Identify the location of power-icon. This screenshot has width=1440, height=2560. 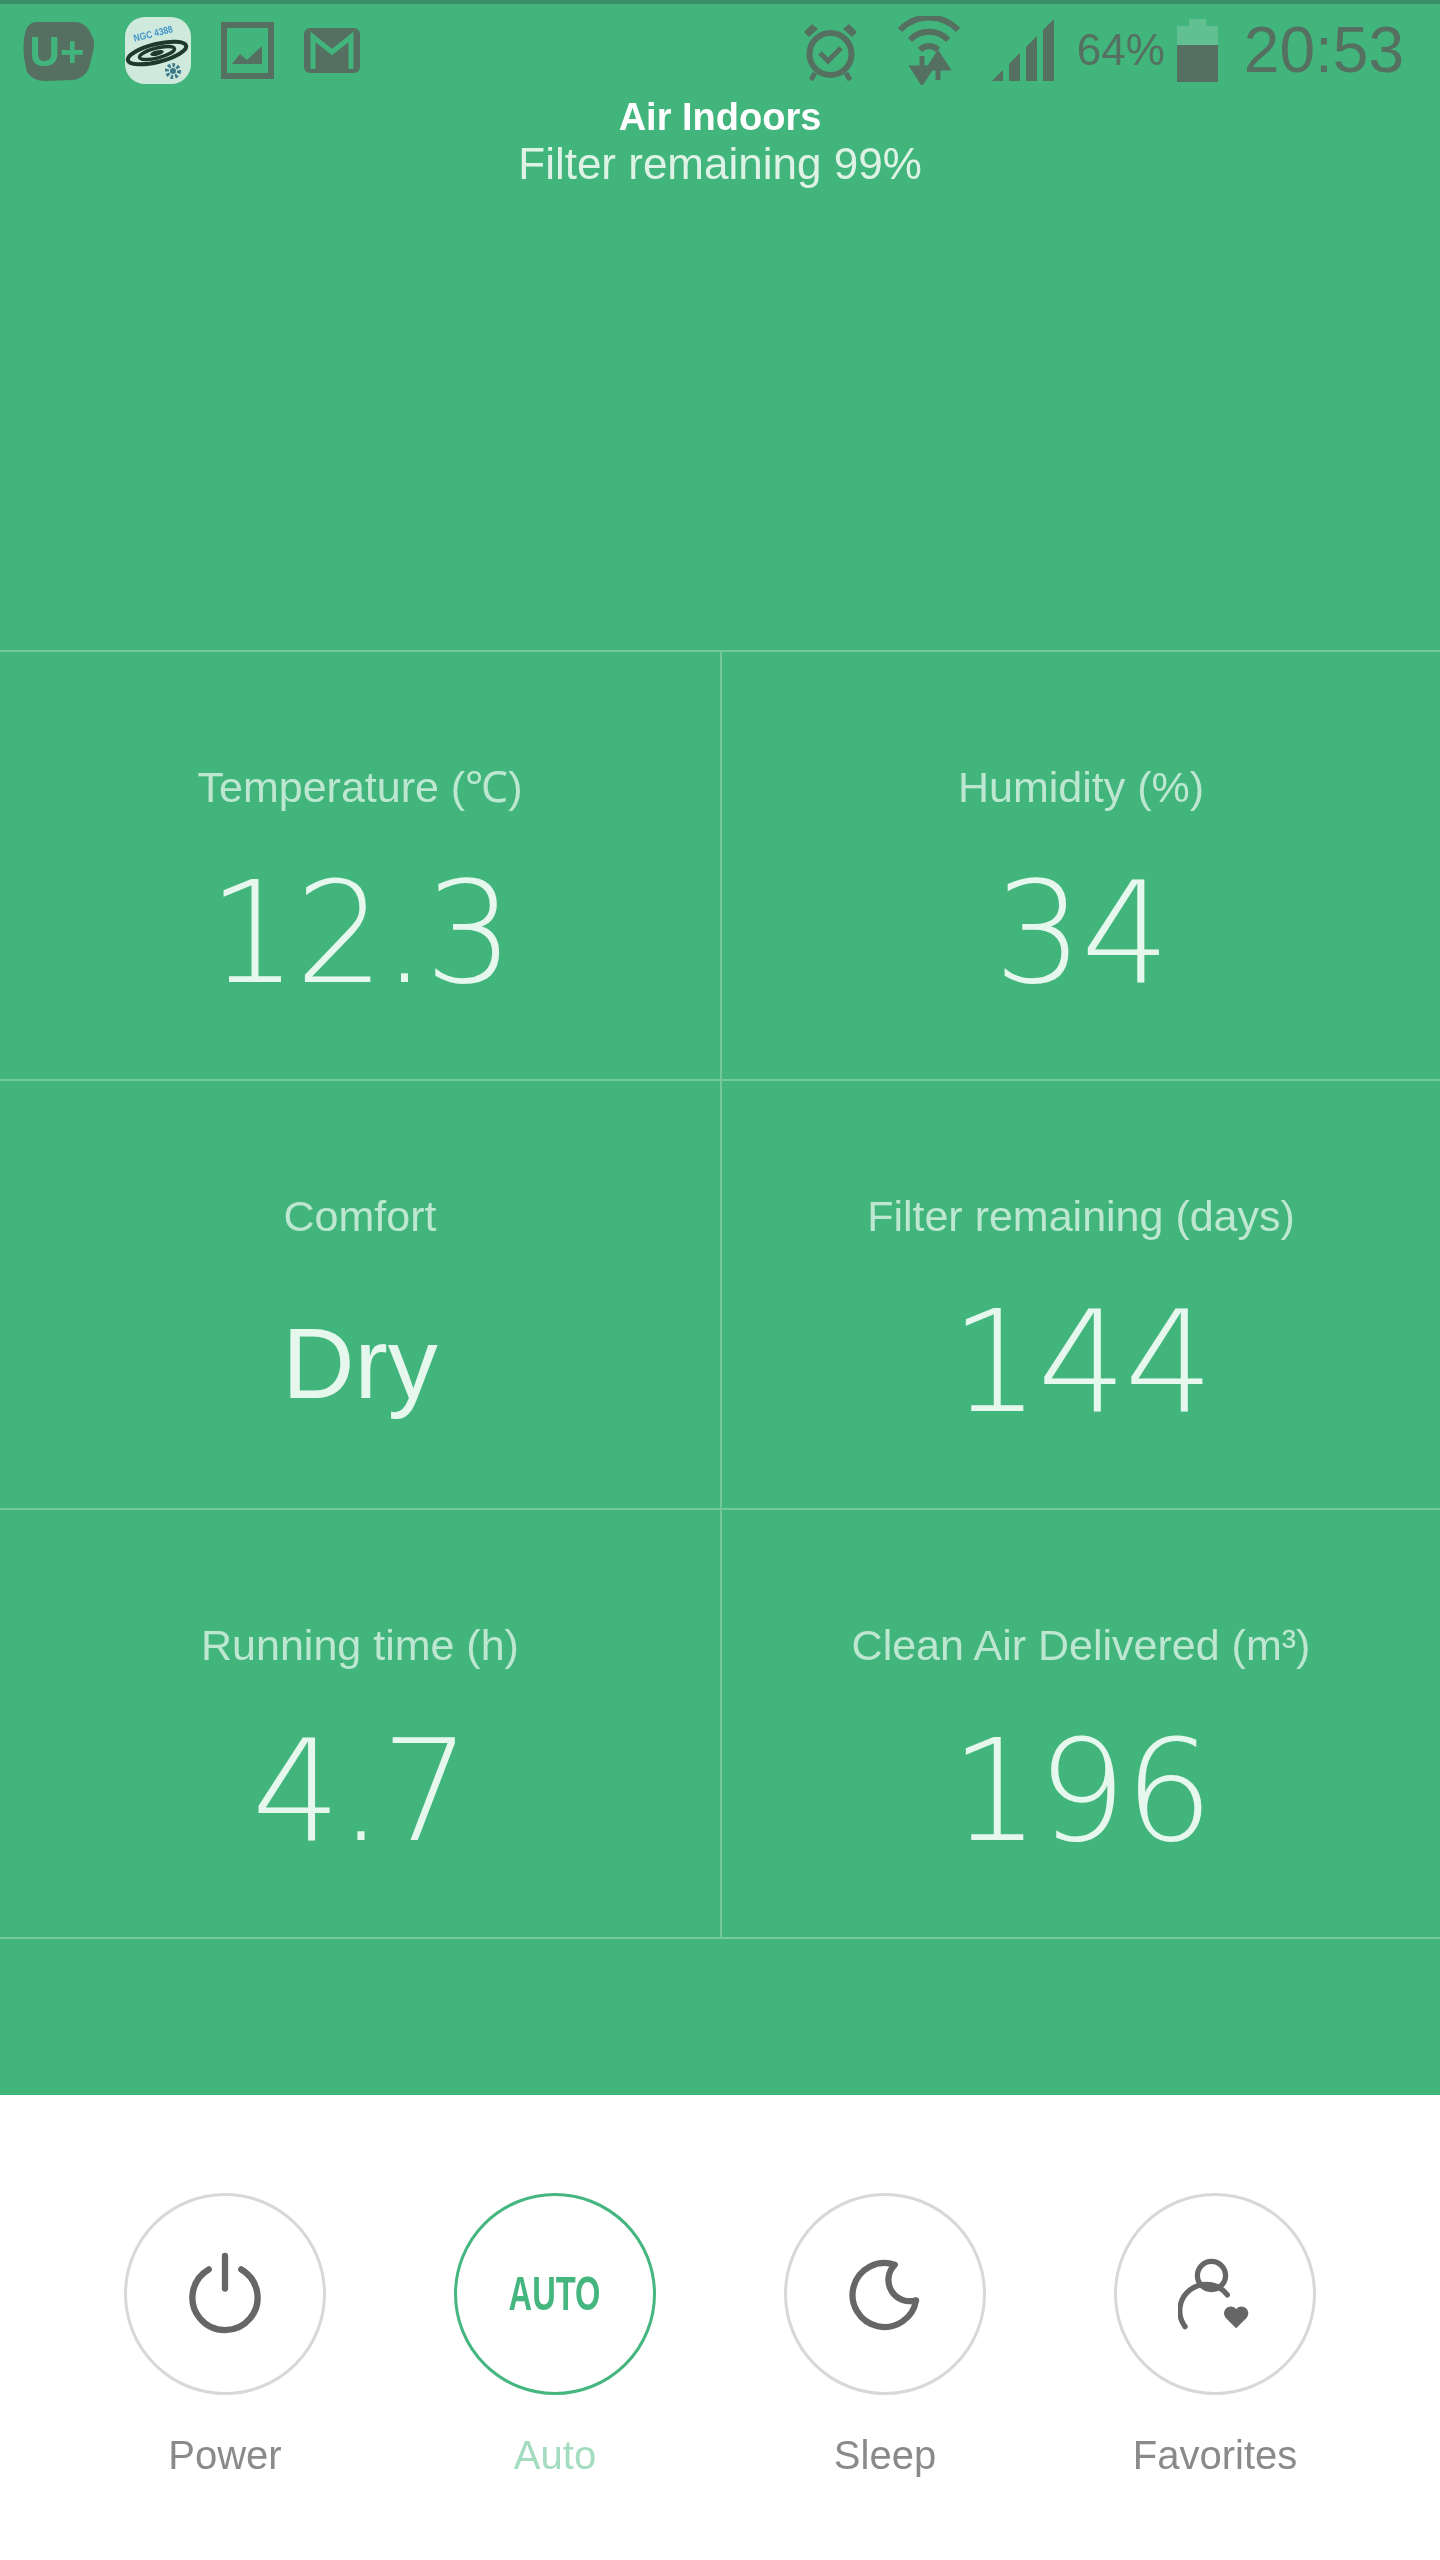
(225, 2294).